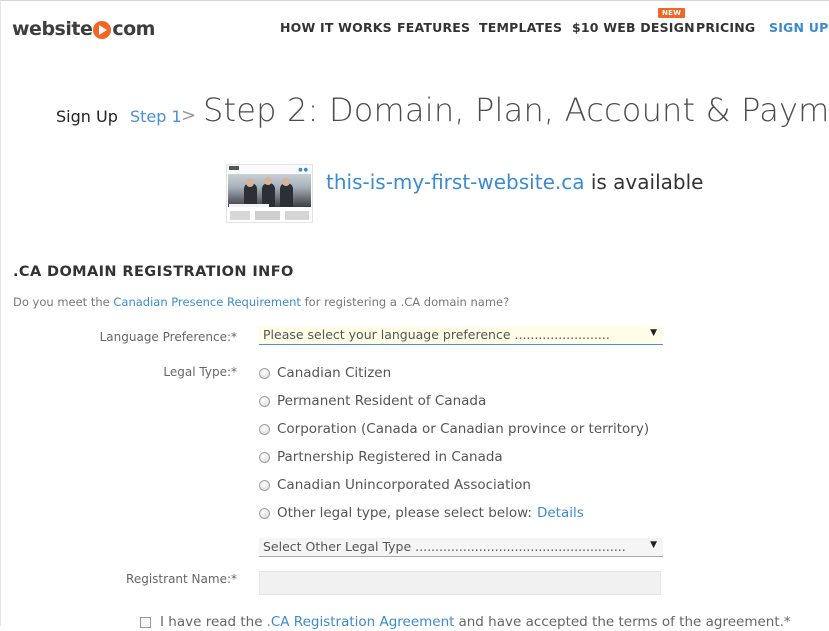  I want to click on legal-type-option: Permanent Resident of Canada, so click(372, 401).